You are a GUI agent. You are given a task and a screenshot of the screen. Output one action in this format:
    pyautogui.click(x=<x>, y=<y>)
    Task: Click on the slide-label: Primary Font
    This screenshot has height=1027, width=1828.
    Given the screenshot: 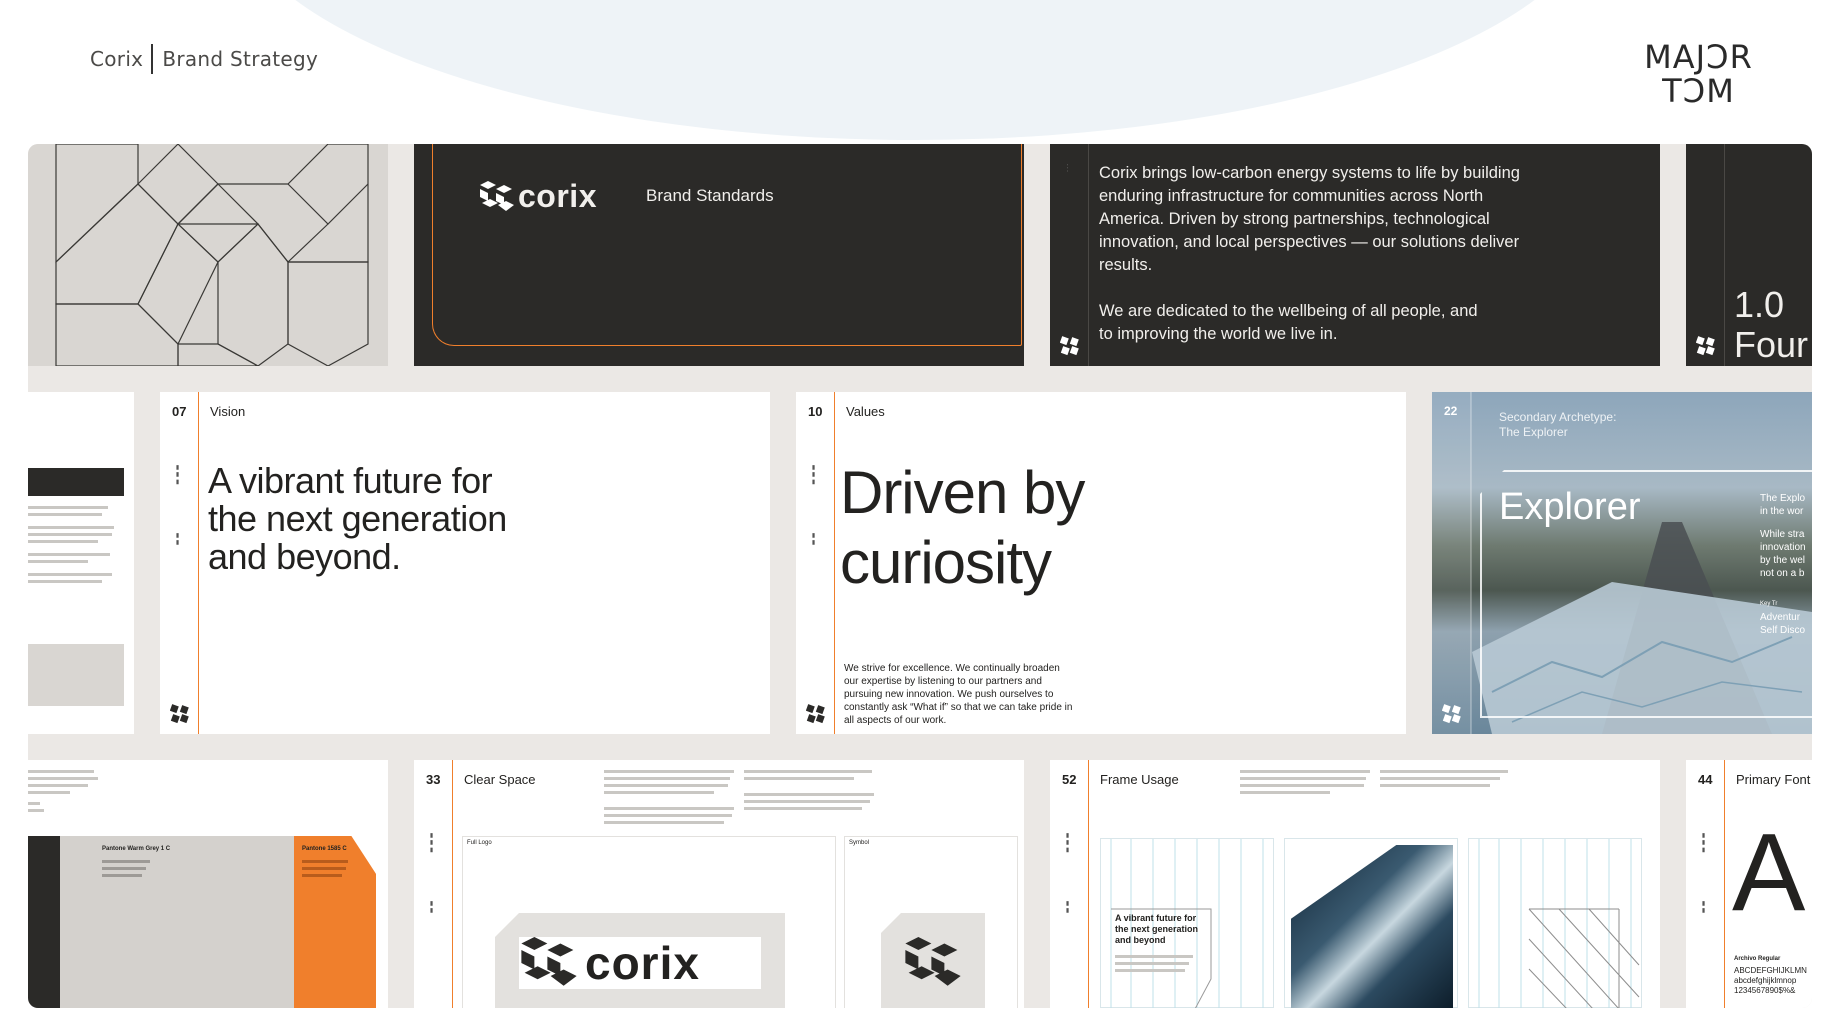 What is the action you would take?
    pyautogui.click(x=1773, y=779)
    